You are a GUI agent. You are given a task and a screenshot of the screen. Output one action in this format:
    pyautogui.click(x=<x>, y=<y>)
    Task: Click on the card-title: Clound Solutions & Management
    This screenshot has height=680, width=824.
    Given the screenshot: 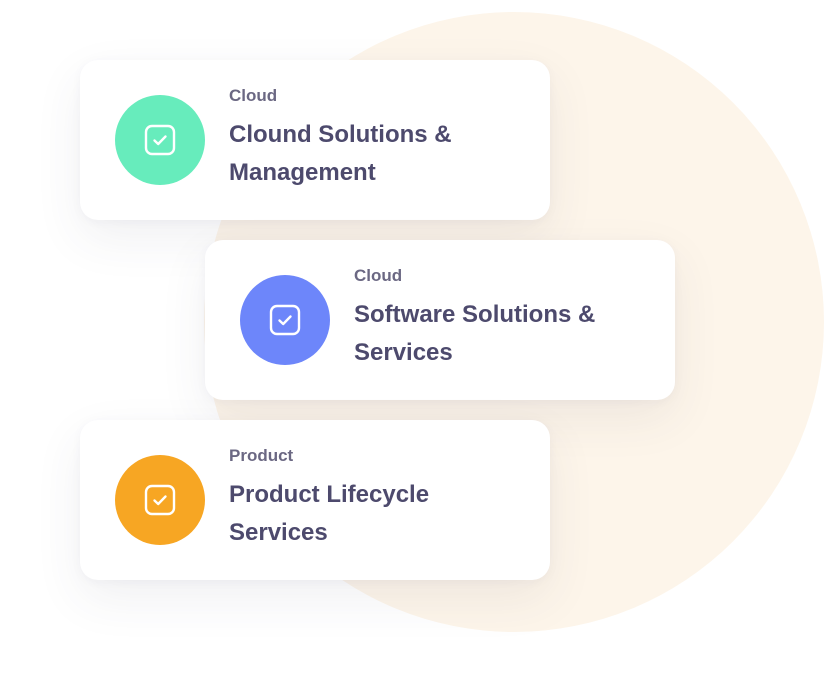 What is the action you would take?
    pyautogui.click(x=377, y=154)
    